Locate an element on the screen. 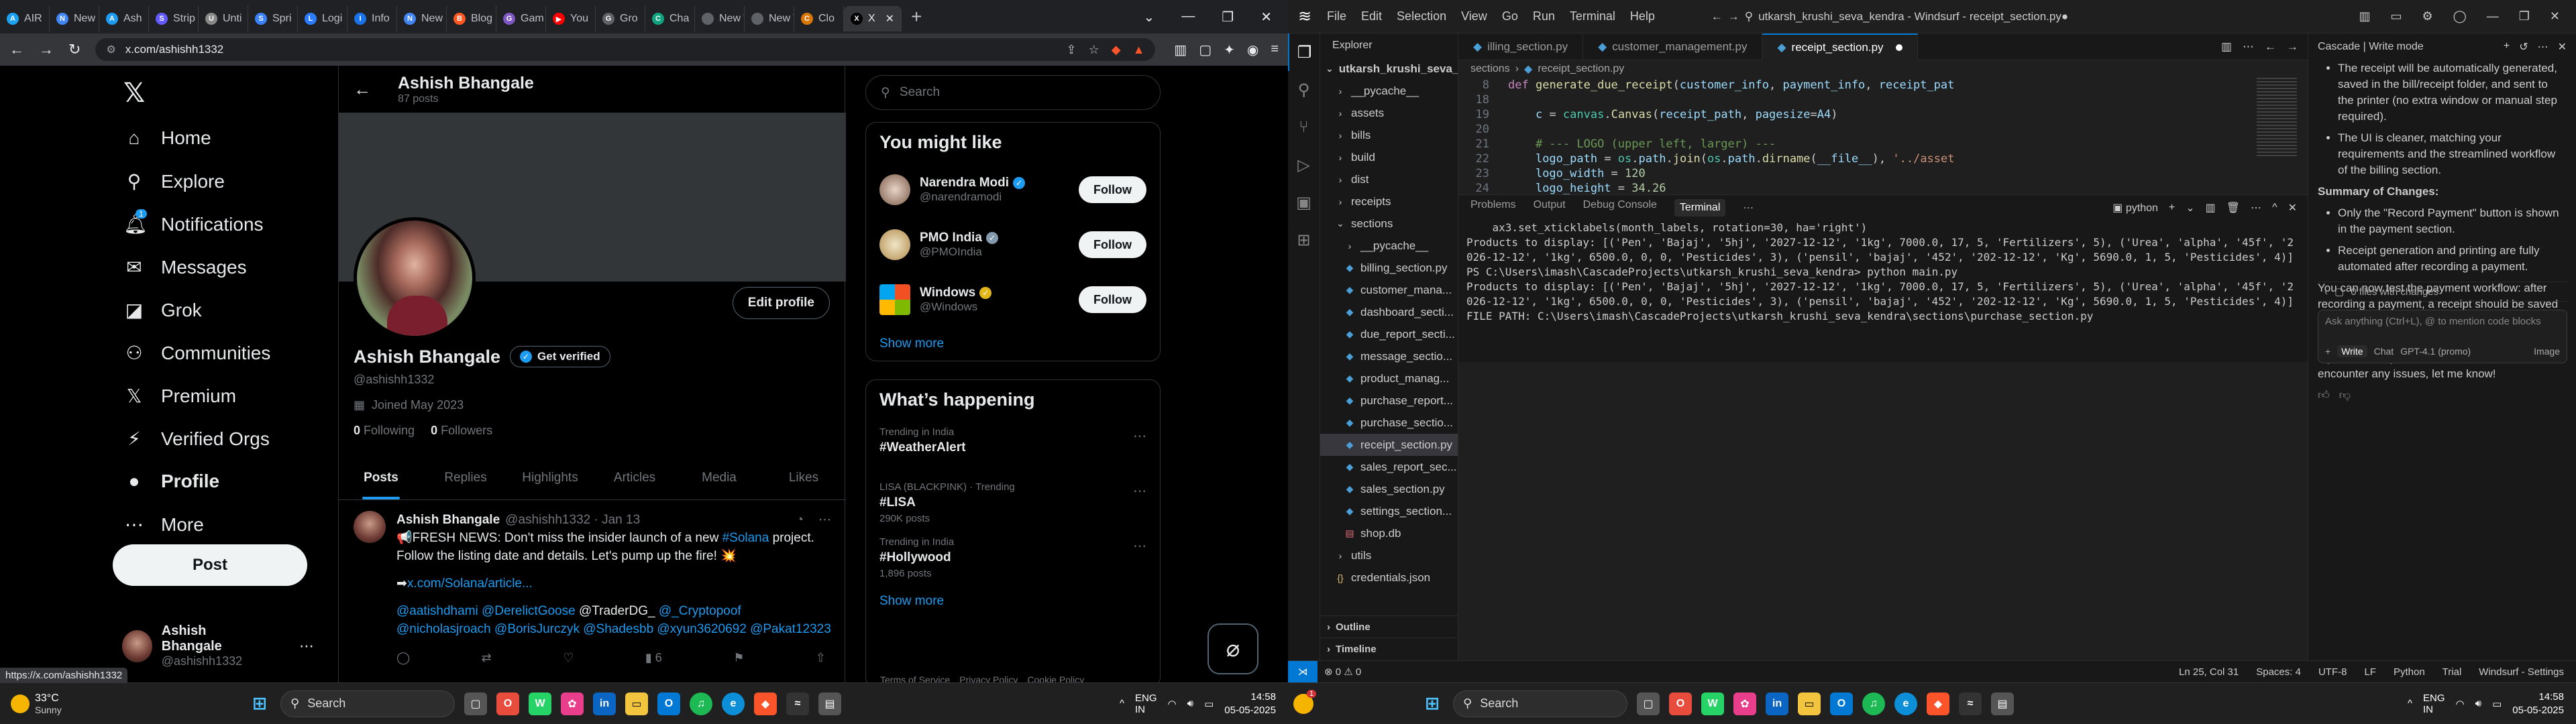 This screenshot has width=2576, height=724. grok-fab-icon: ⌀ is located at coordinates (1233, 648).